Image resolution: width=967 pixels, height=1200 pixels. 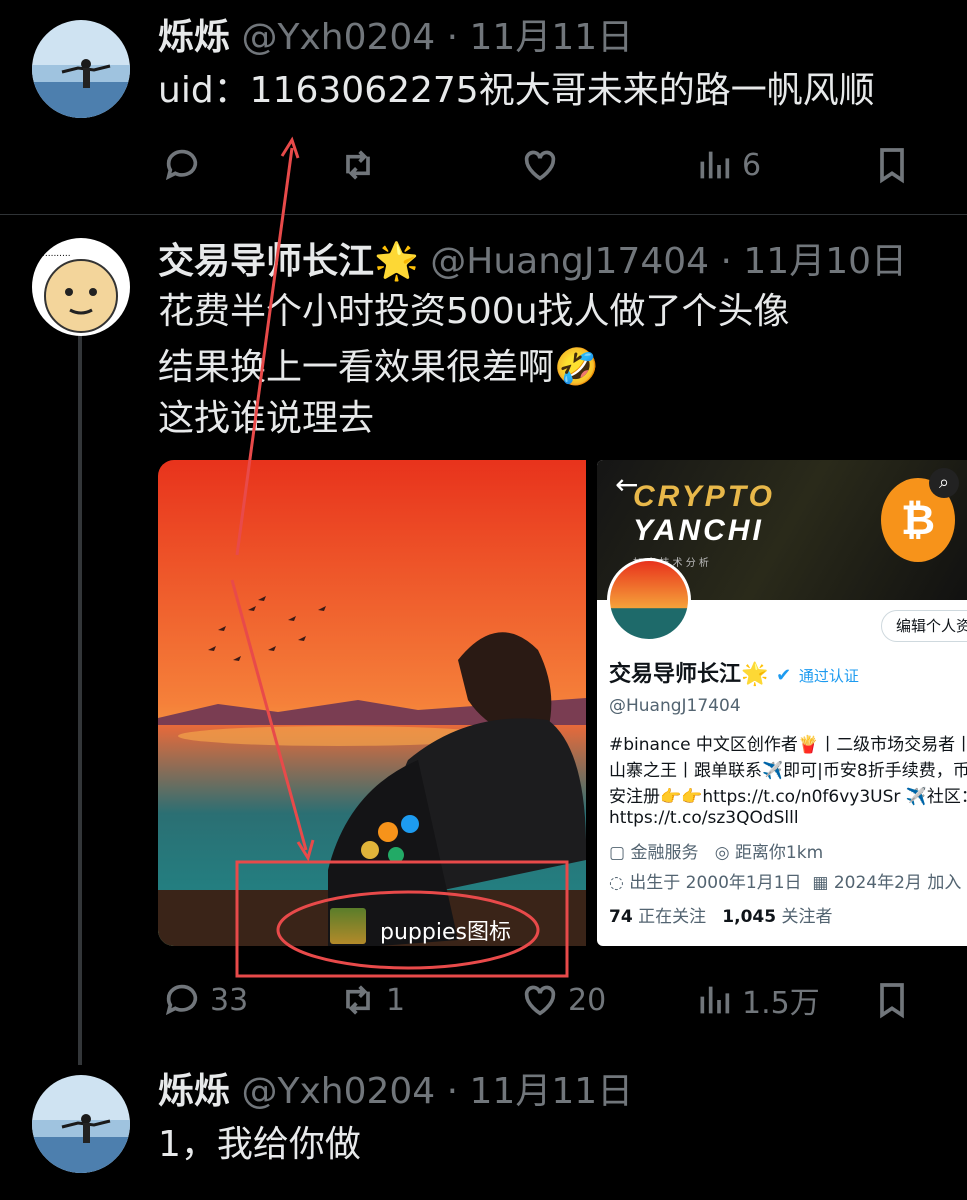 What do you see at coordinates (715, 1000) in the screenshot?
I see `views-icon` at bounding box center [715, 1000].